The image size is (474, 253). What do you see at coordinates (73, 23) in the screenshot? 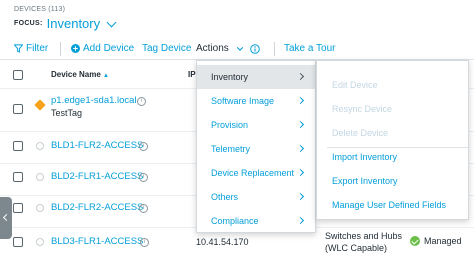
I see `focus-value: Inventory` at bounding box center [73, 23].